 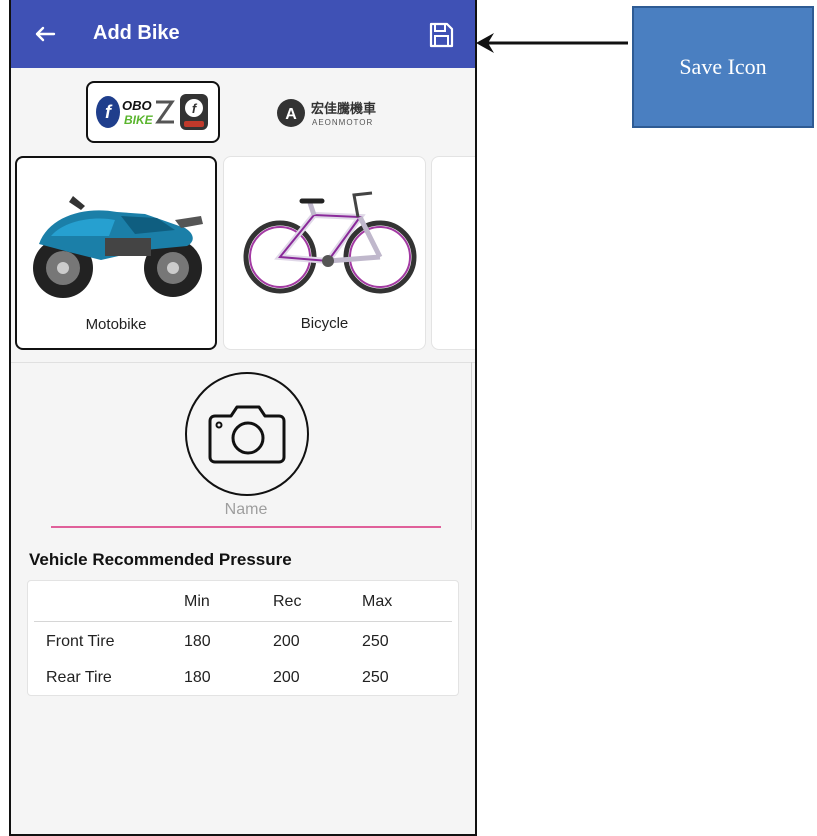 What do you see at coordinates (243, 681) in the screenshot?
I see `table-row: Rear Tire 180 200 250` at bounding box center [243, 681].